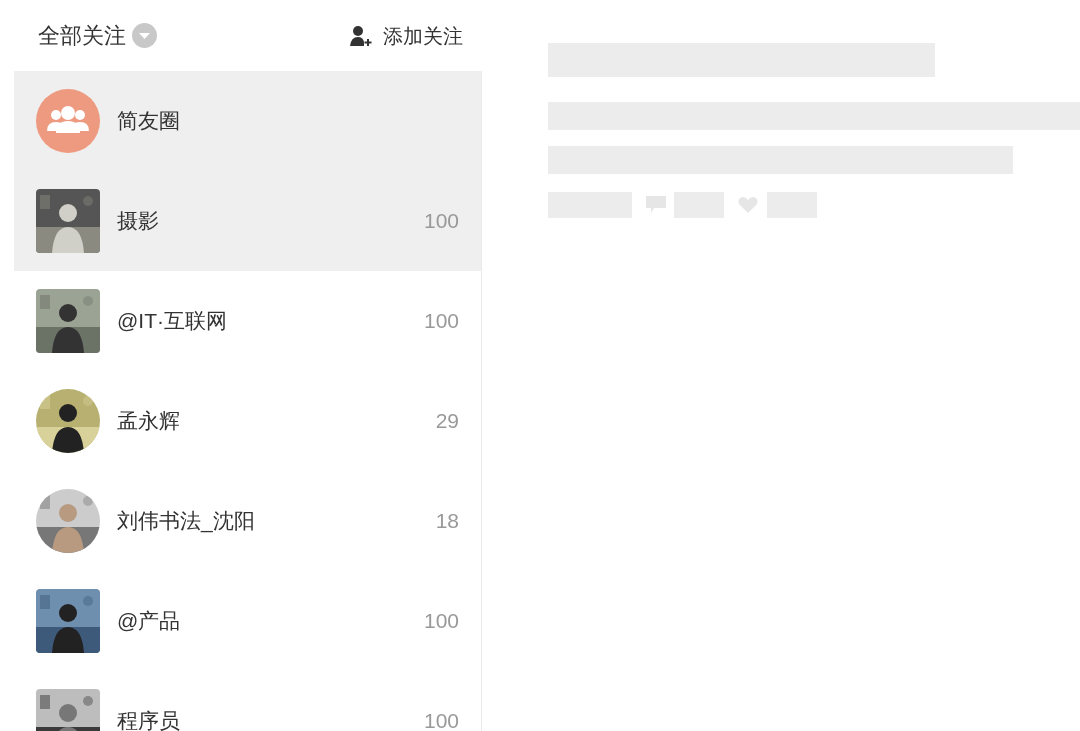  What do you see at coordinates (247, 121) in the screenshot?
I see `list-item: 简友圈` at bounding box center [247, 121].